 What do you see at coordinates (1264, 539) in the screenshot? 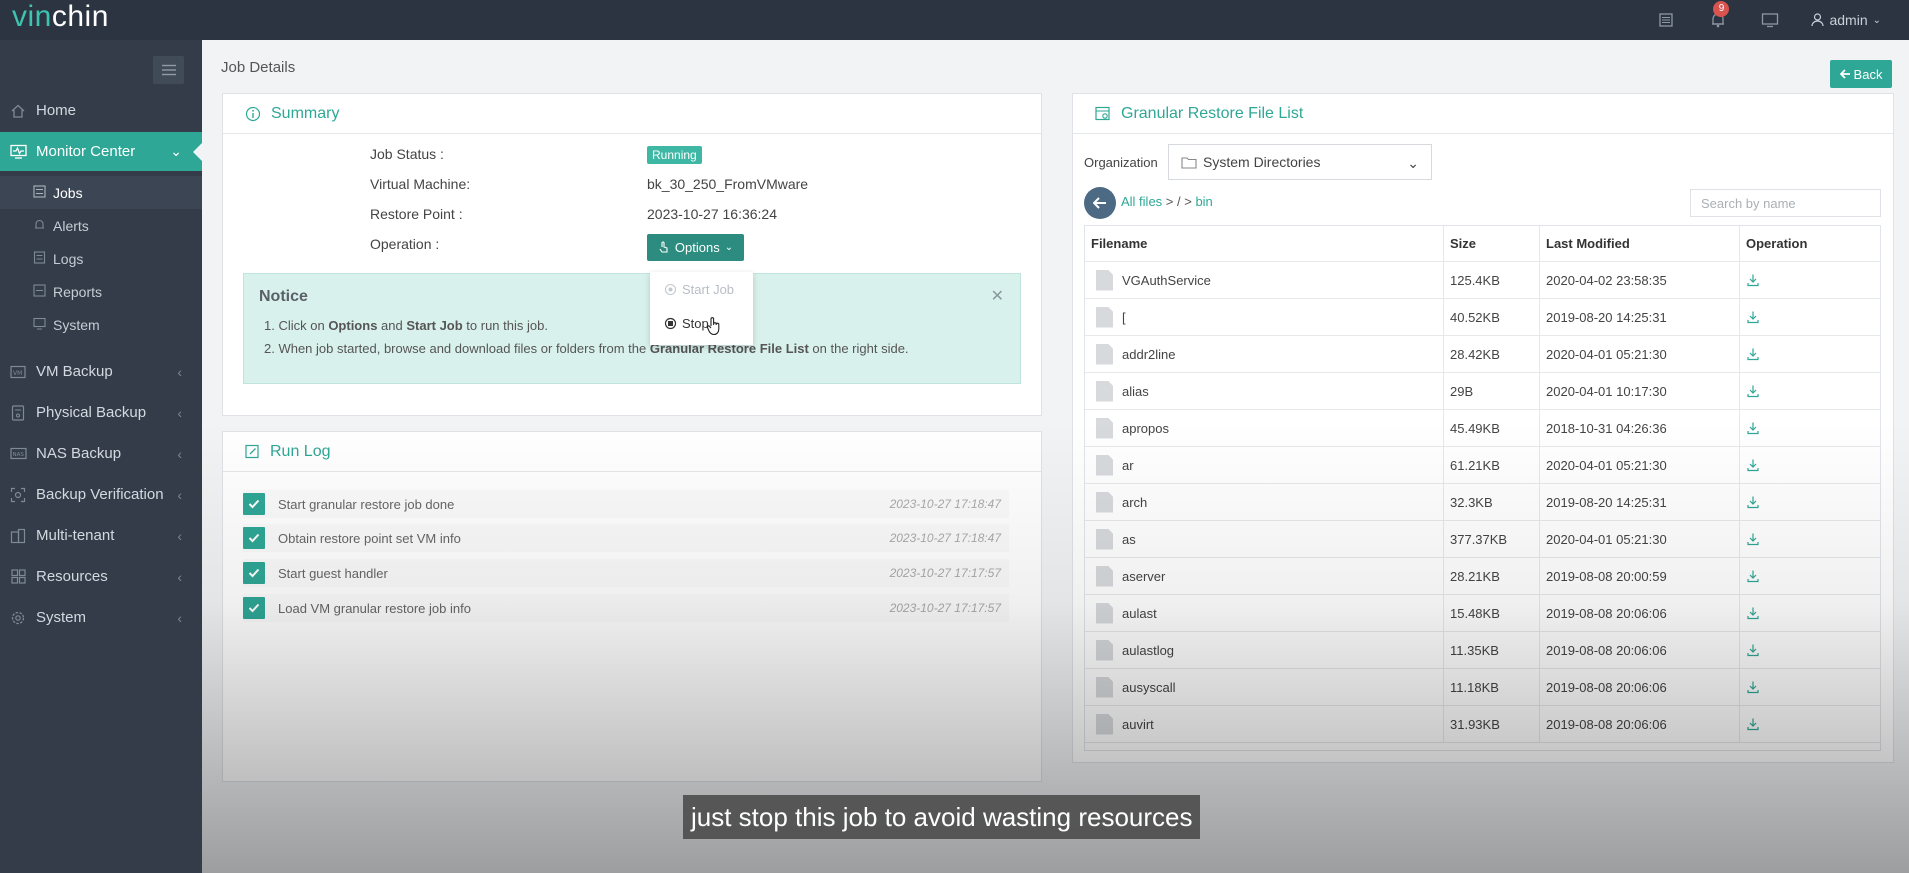
I see `filename-cell: as` at bounding box center [1264, 539].